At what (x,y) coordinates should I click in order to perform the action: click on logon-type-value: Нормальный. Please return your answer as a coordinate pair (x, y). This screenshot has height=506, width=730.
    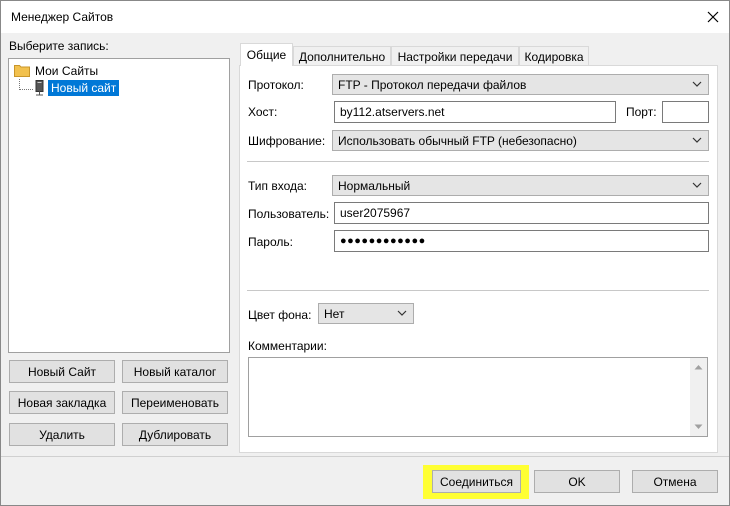
    Looking at the image, I should click on (374, 185).